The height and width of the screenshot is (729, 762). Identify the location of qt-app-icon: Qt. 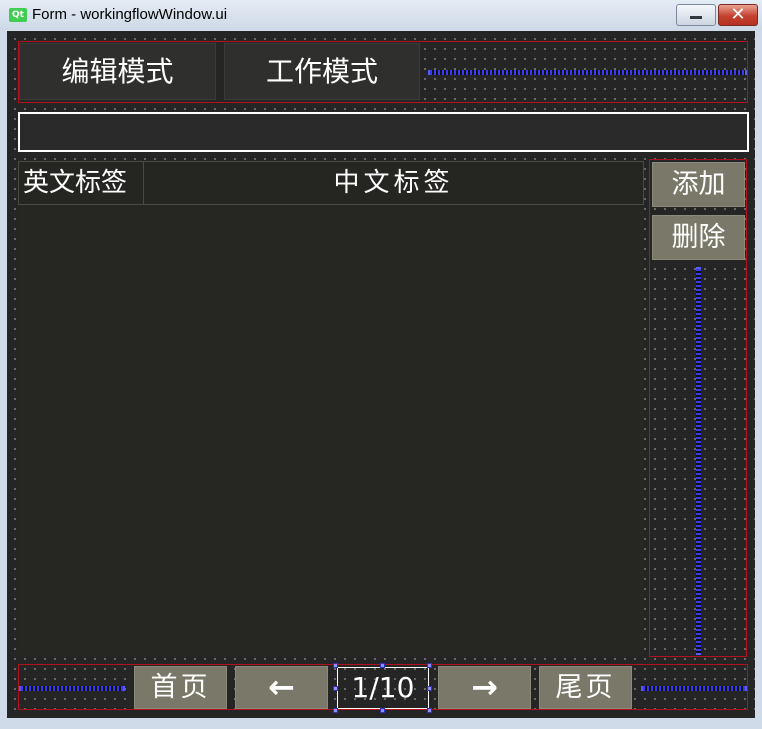
(18, 15).